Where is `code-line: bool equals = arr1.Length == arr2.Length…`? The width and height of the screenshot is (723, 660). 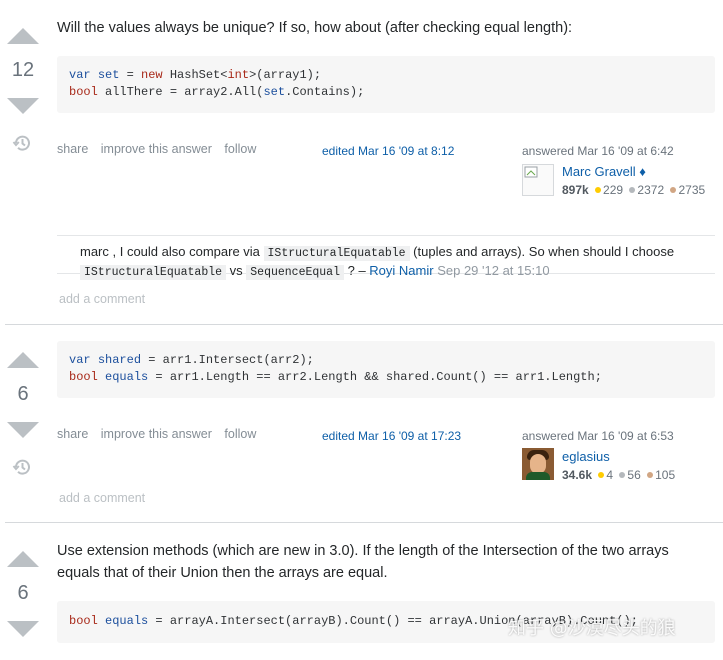
code-line: bool equals = arr1.Length == arr2.Length… is located at coordinates (386, 377).